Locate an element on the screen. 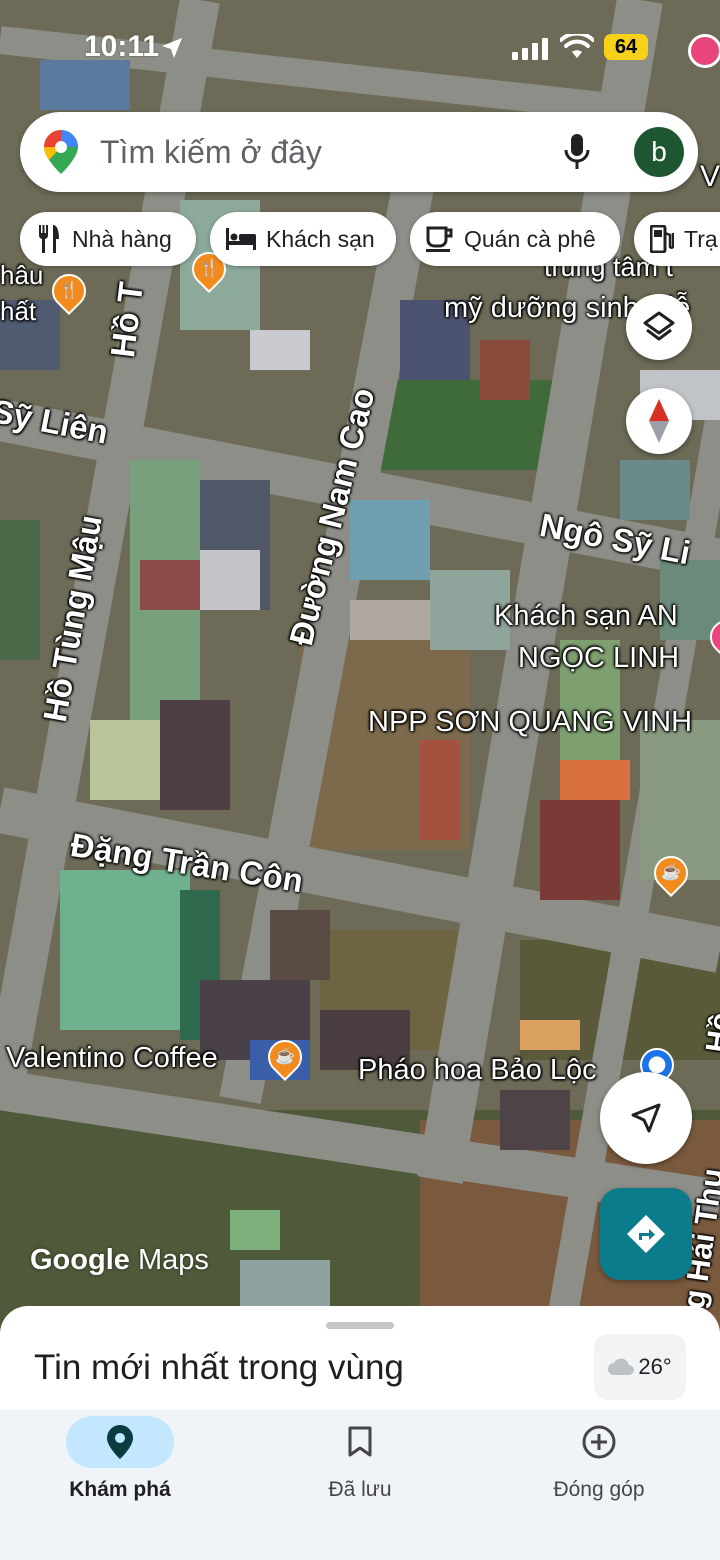 This screenshot has height=1560, width=720. account-avatar: b is located at coordinates (659, 152).